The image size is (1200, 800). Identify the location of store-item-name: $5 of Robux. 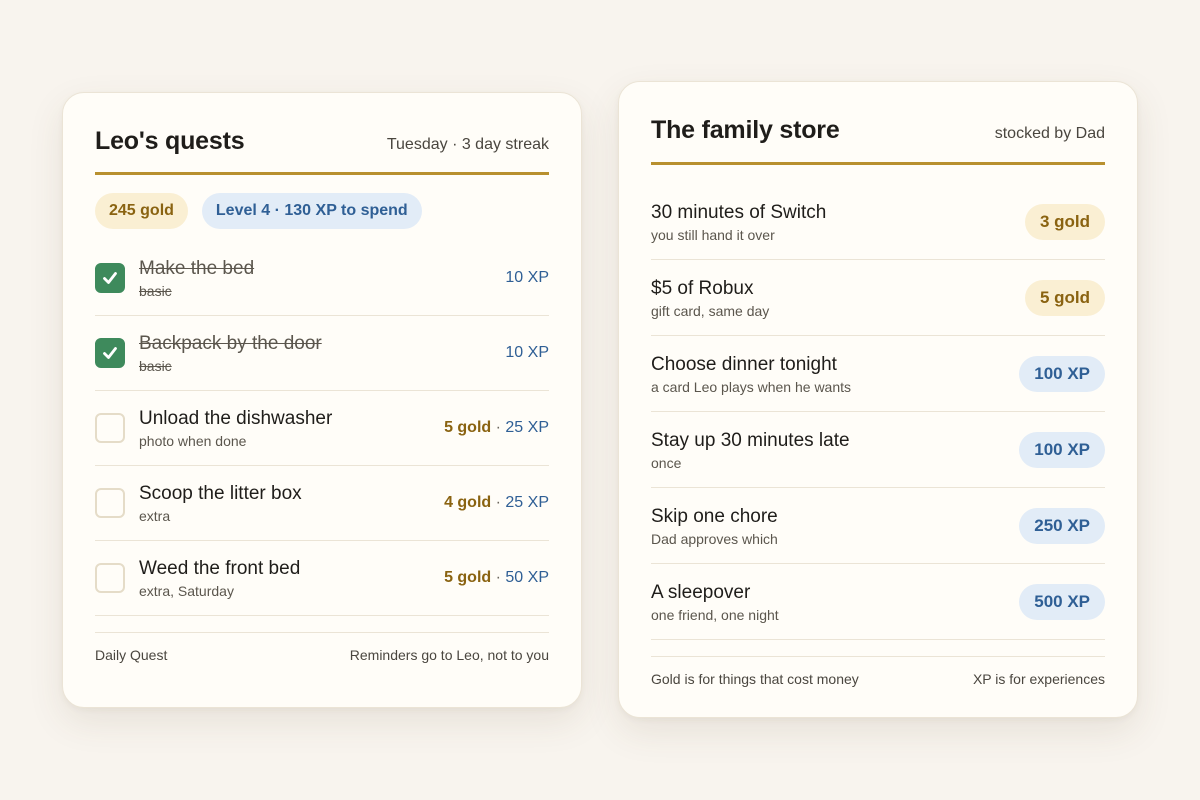
(702, 288).